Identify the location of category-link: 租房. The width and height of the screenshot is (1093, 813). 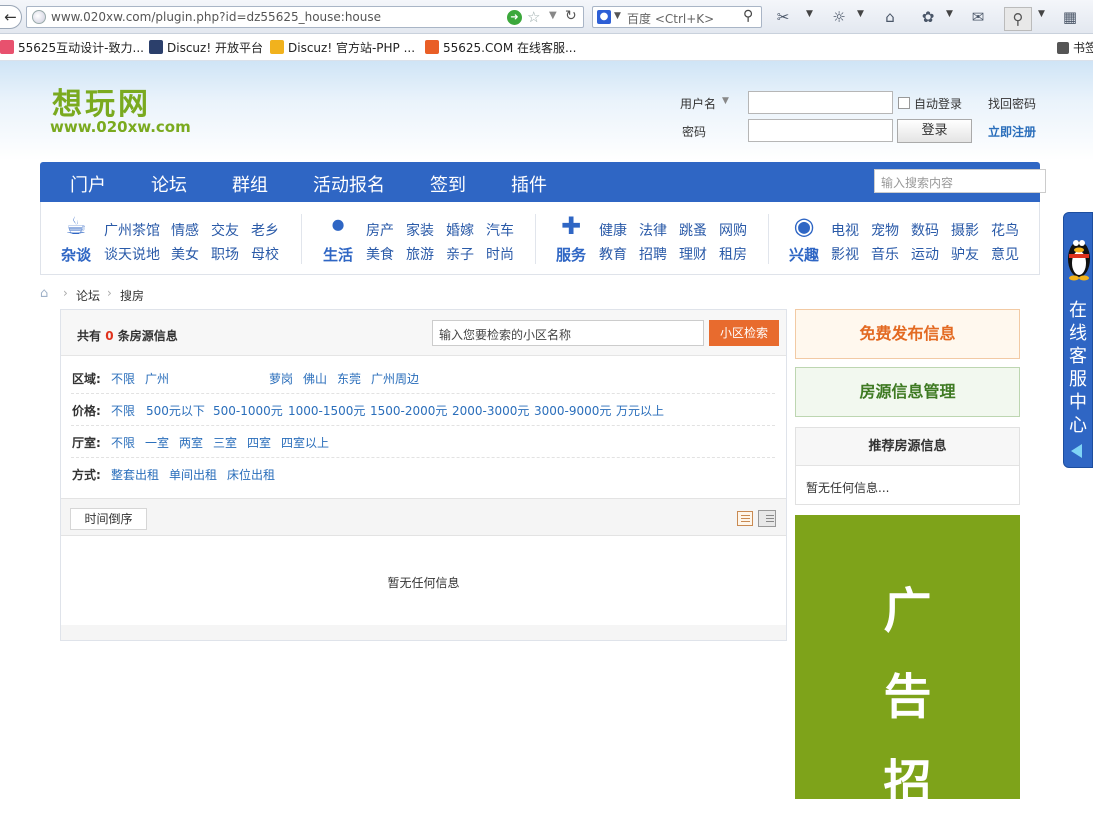
(733, 254).